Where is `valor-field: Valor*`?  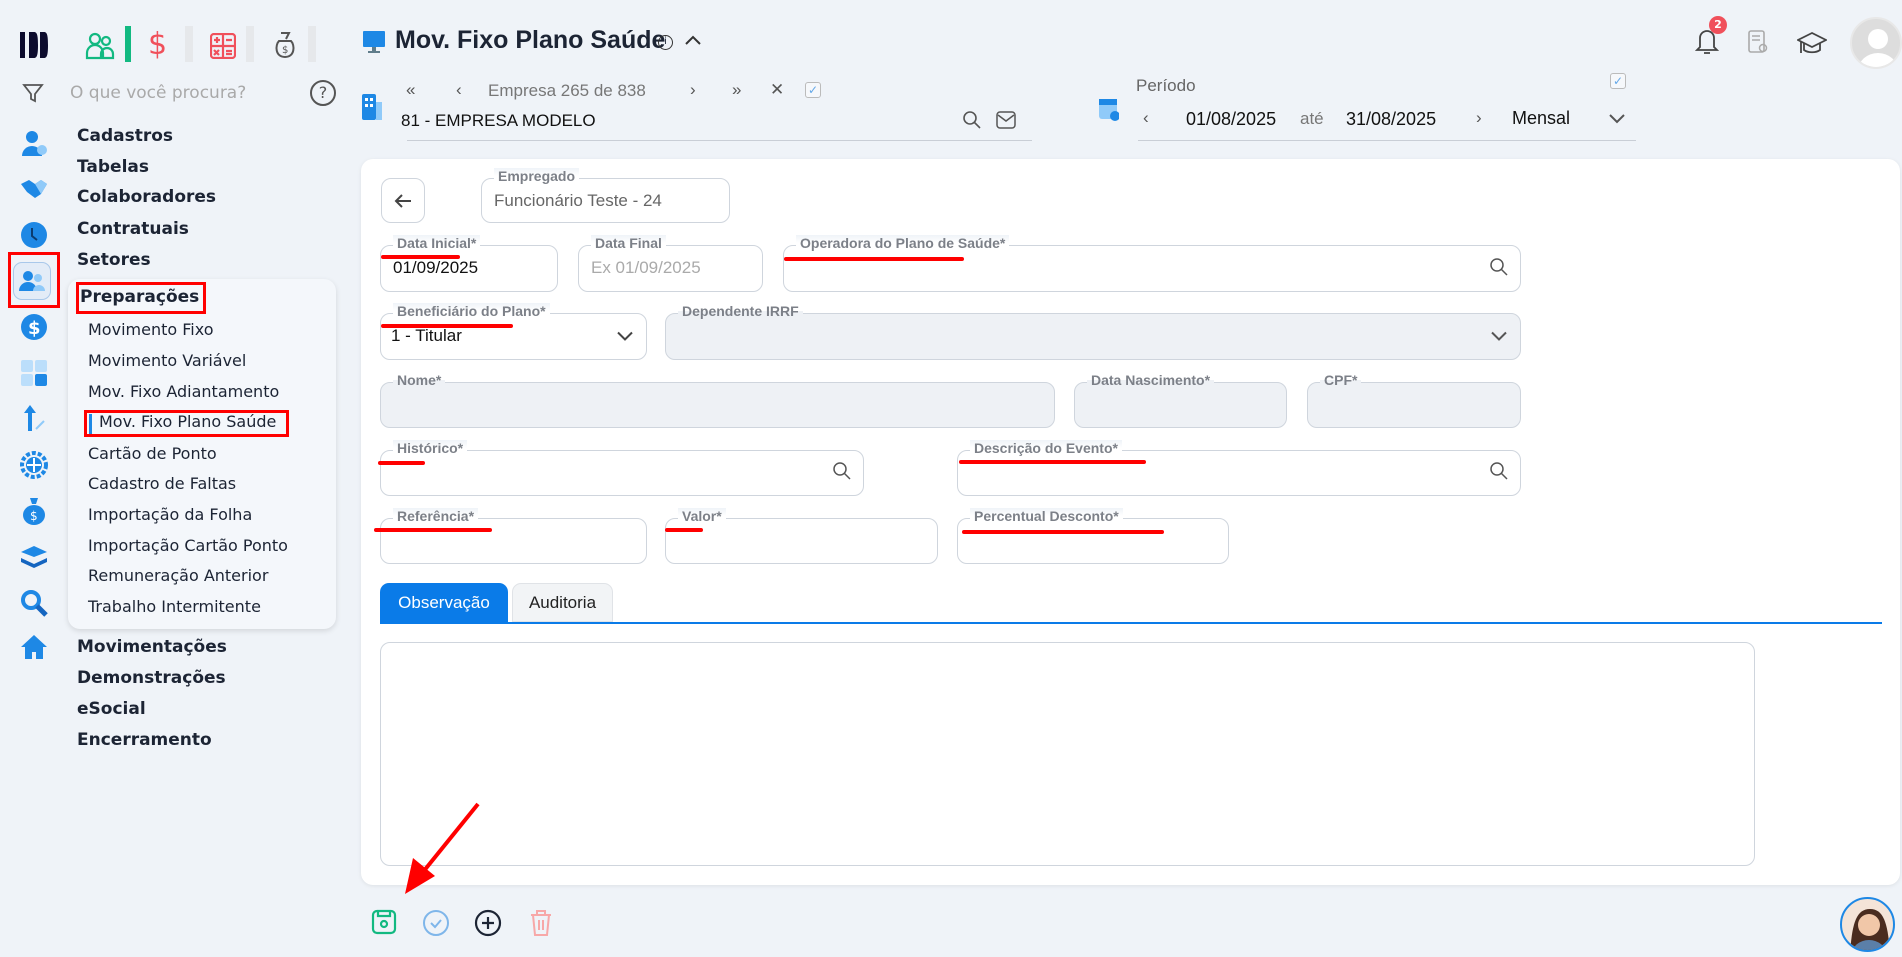 valor-field: Valor* is located at coordinates (801, 536).